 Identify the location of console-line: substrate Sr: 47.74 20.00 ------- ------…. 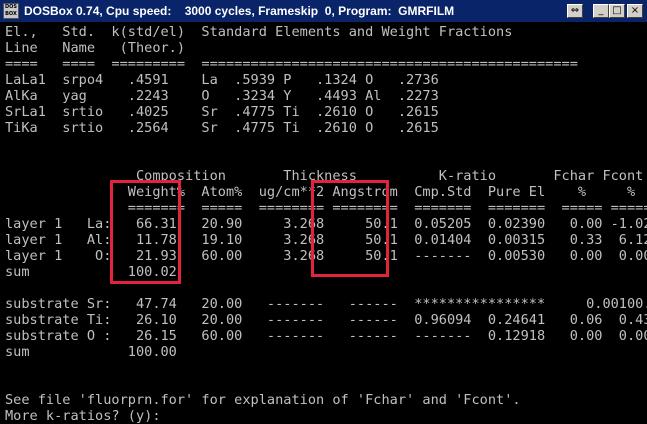
(326, 304).